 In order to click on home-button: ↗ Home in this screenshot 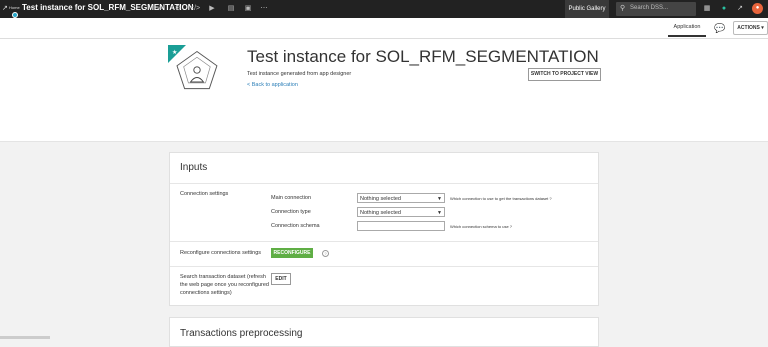, I will do `click(11, 9)`.